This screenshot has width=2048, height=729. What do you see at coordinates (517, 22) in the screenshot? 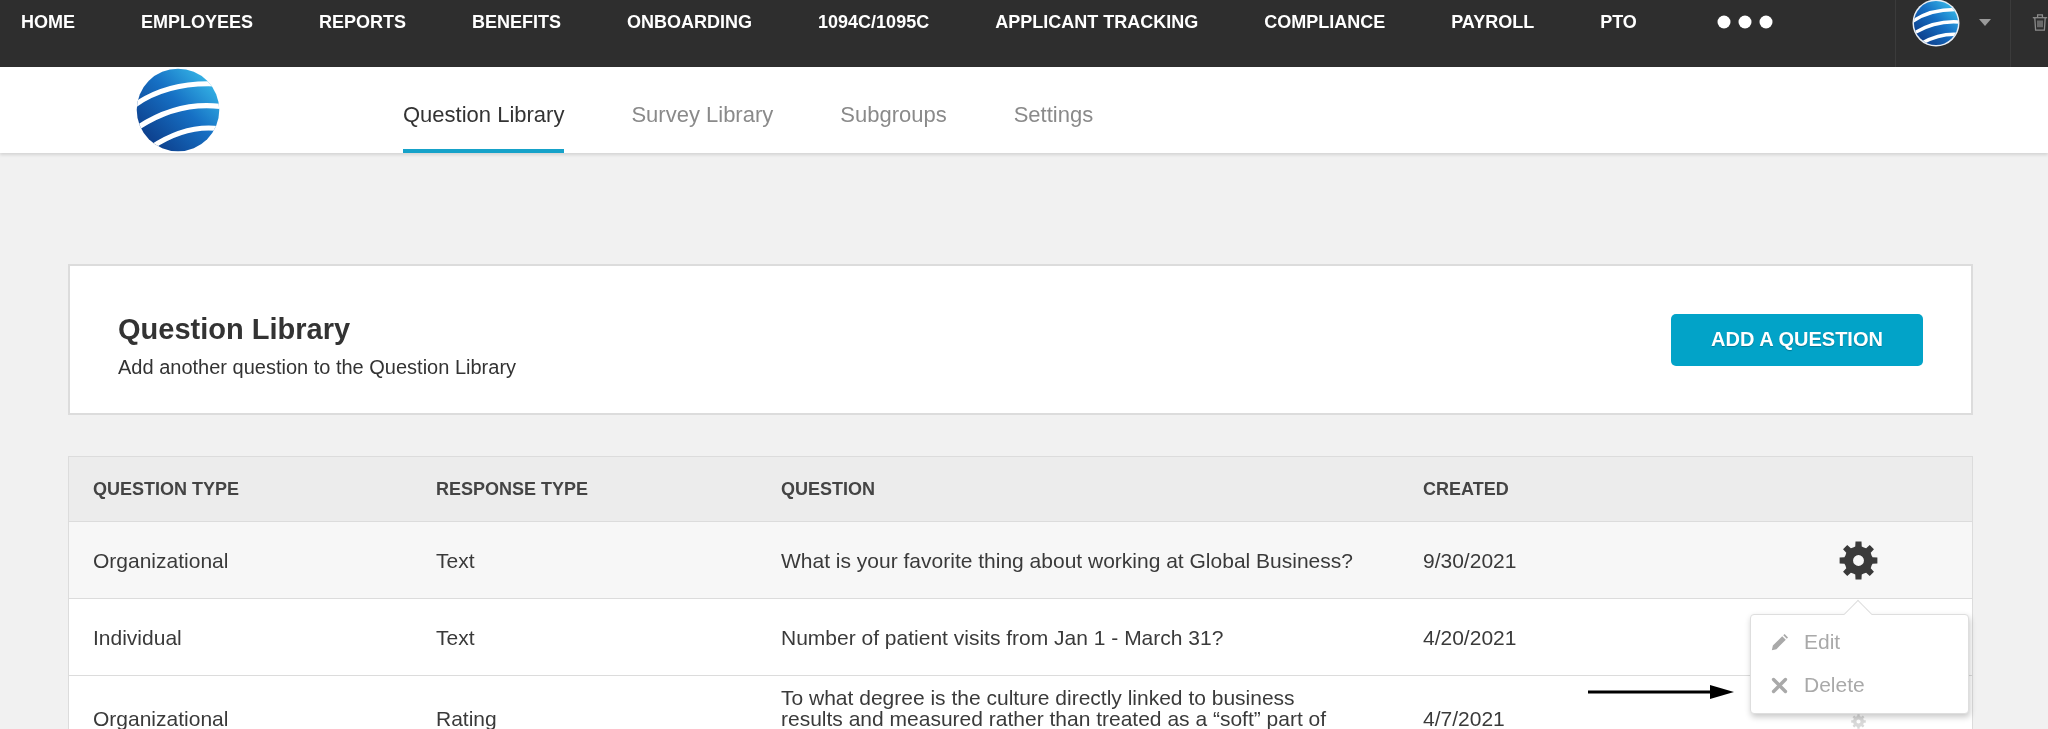
I see `nav-link: BENEFITS` at bounding box center [517, 22].